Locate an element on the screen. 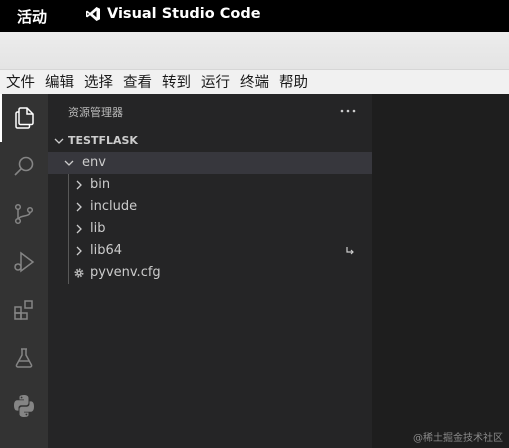  menu-view: 查看 is located at coordinates (137, 82).